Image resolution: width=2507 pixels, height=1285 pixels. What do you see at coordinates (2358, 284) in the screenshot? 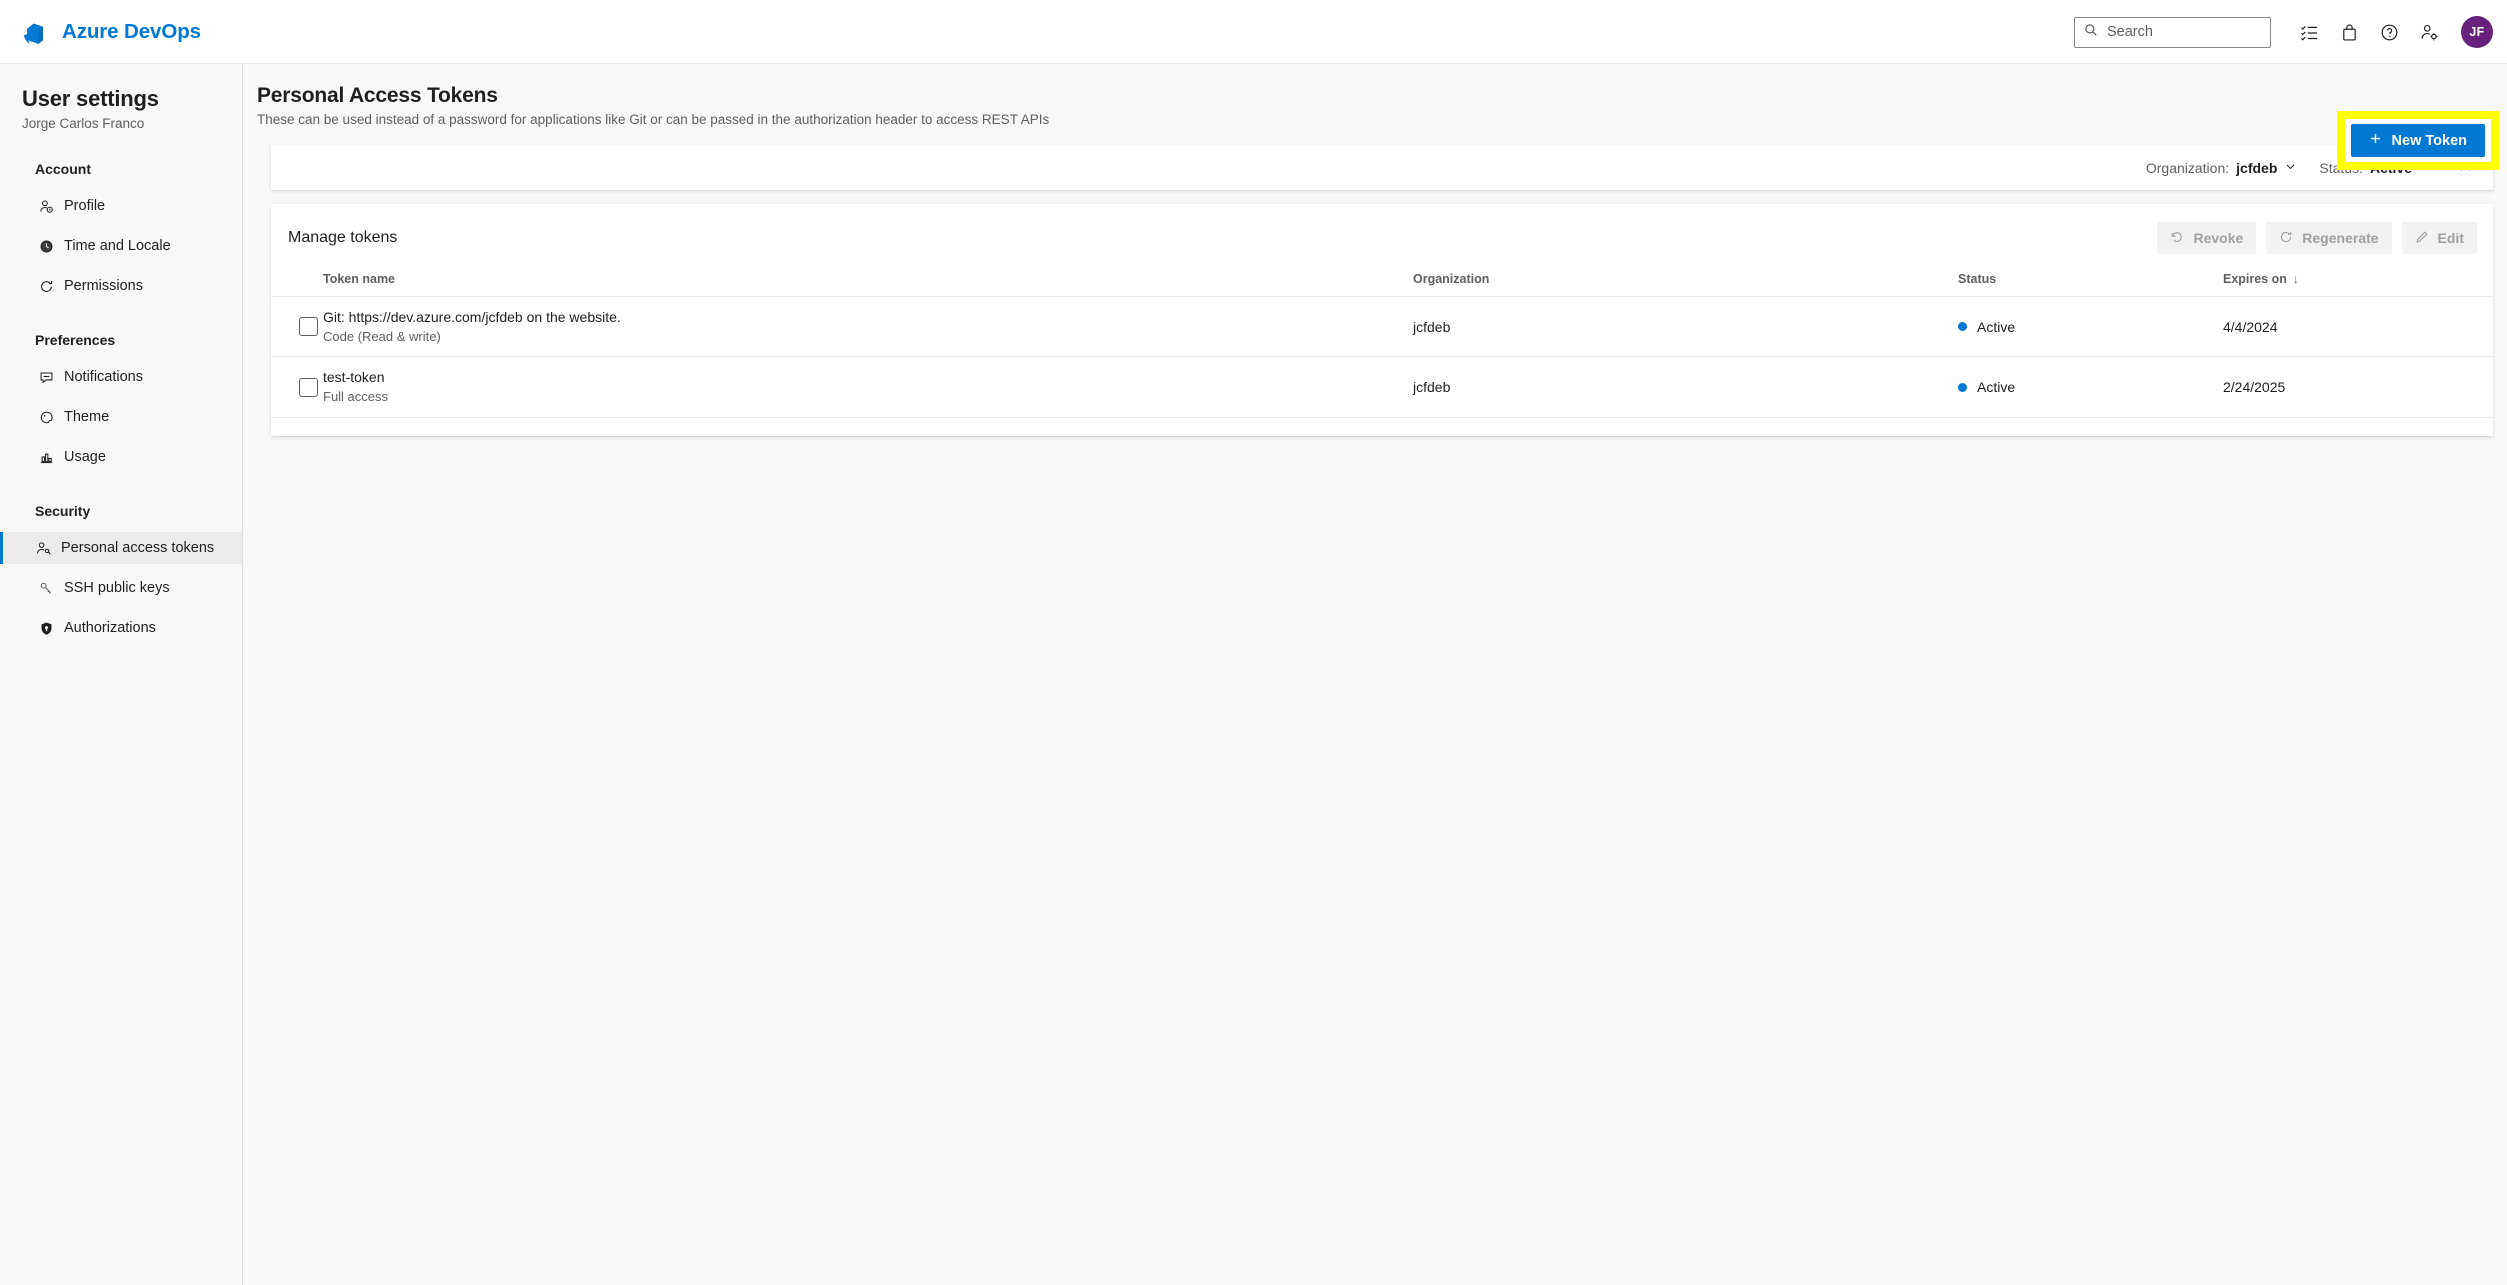
I see `column-header-expires-on: Expires on ↓` at bounding box center [2358, 284].